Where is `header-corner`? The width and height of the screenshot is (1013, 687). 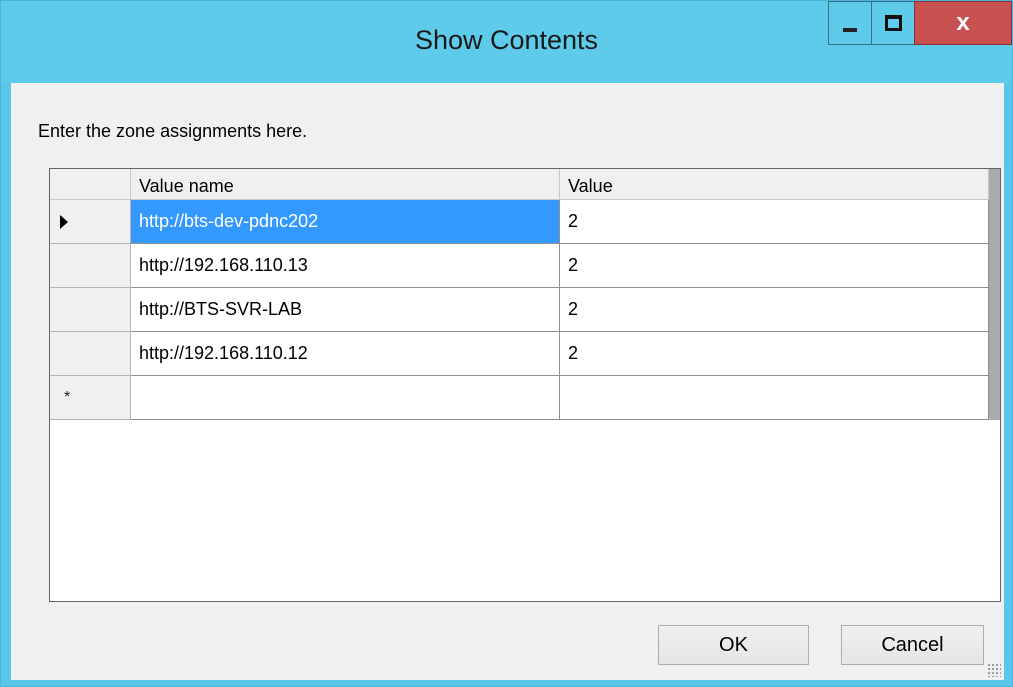 header-corner is located at coordinates (90, 184).